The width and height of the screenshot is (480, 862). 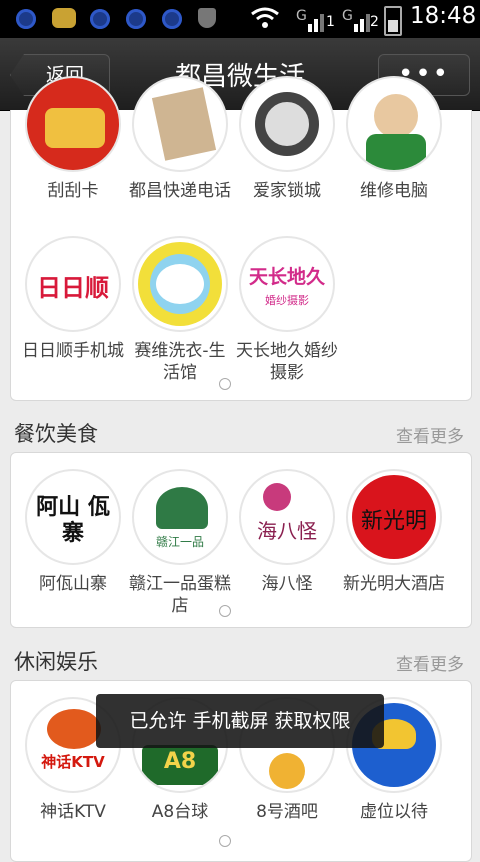 What do you see at coordinates (265, 17) in the screenshot?
I see `wifi-icon` at bounding box center [265, 17].